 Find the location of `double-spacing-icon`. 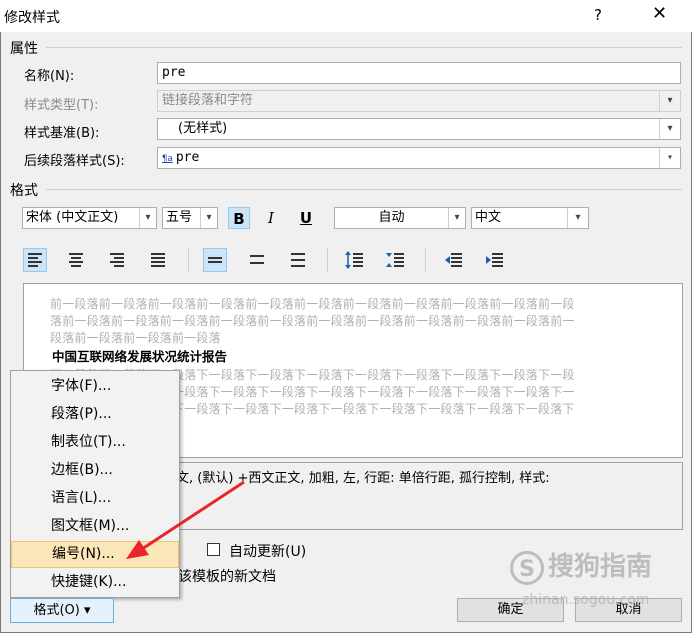

double-spacing-icon is located at coordinates (298, 260).